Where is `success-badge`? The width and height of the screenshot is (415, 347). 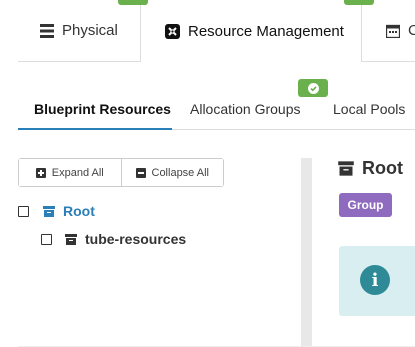
success-badge is located at coordinates (313, 88).